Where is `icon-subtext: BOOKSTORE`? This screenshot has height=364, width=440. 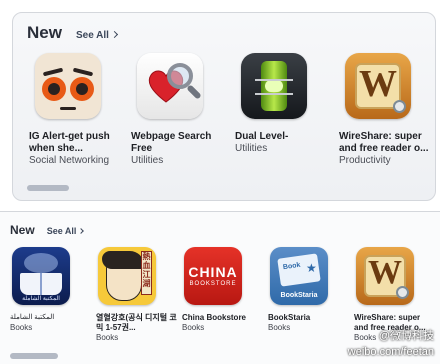 icon-subtext: BOOKSTORE is located at coordinates (213, 284).